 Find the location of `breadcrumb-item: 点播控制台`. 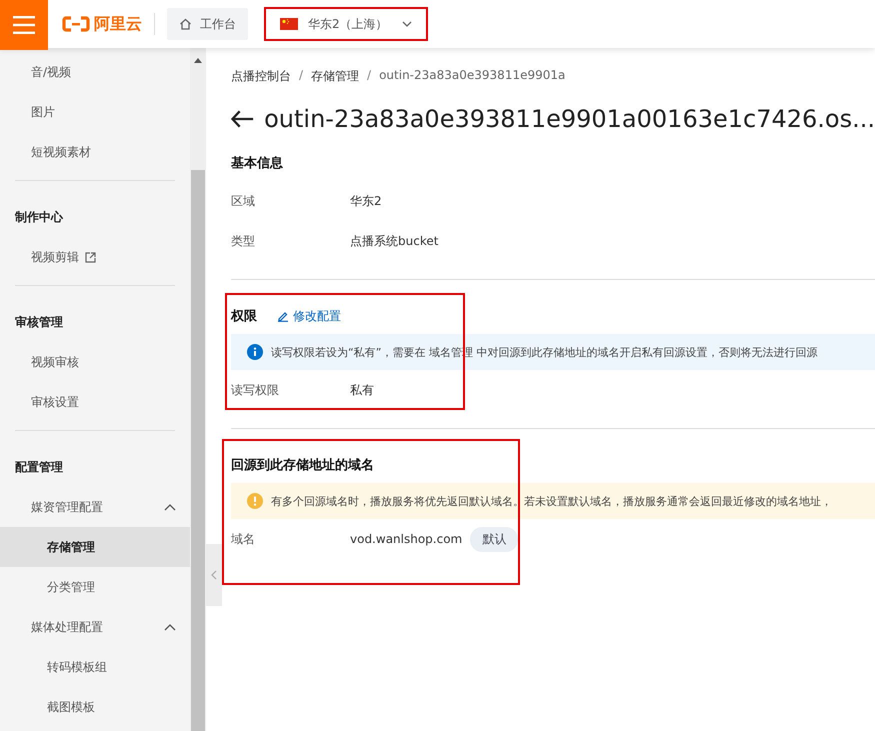

breadcrumb-item: 点播控制台 is located at coordinates (261, 76).